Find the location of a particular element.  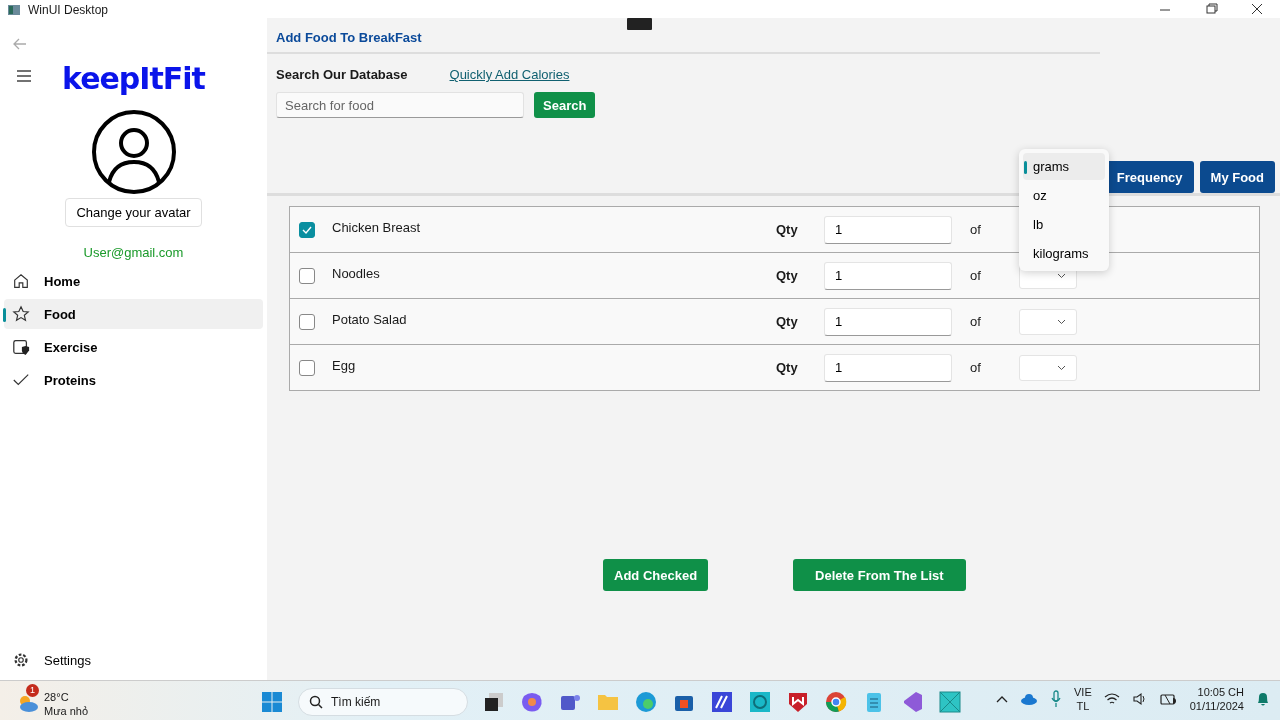

unit-option: kilograms is located at coordinates (1064, 253).